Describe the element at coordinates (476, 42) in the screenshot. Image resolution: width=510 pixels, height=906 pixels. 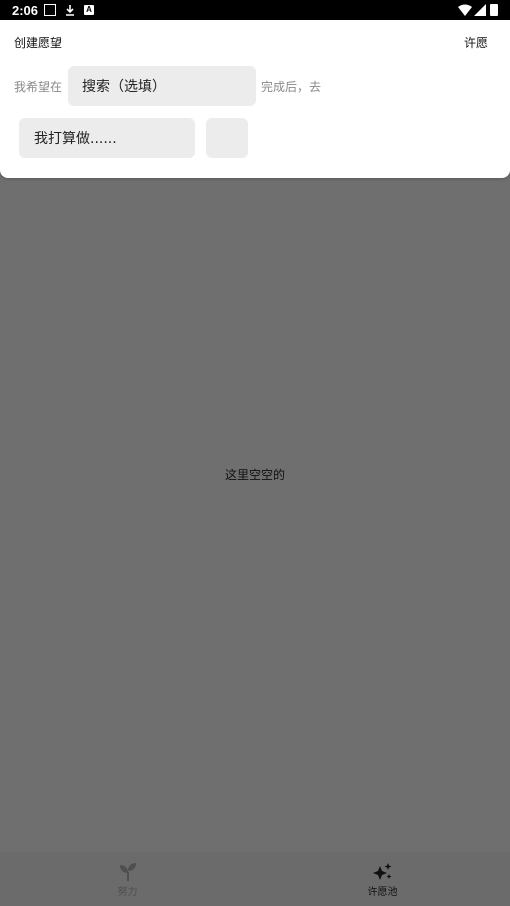
I see `make-wish-button: 许愿` at that location.